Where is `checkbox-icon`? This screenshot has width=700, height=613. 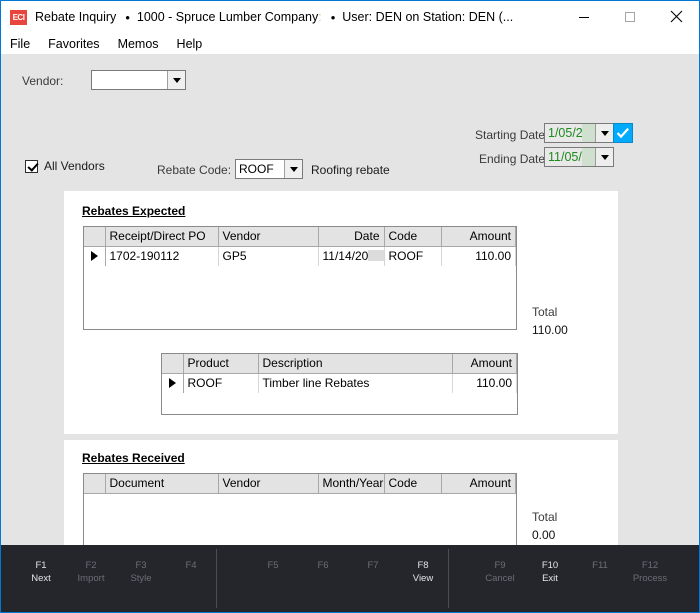
checkbox-icon is located at coordinates (31, 166).